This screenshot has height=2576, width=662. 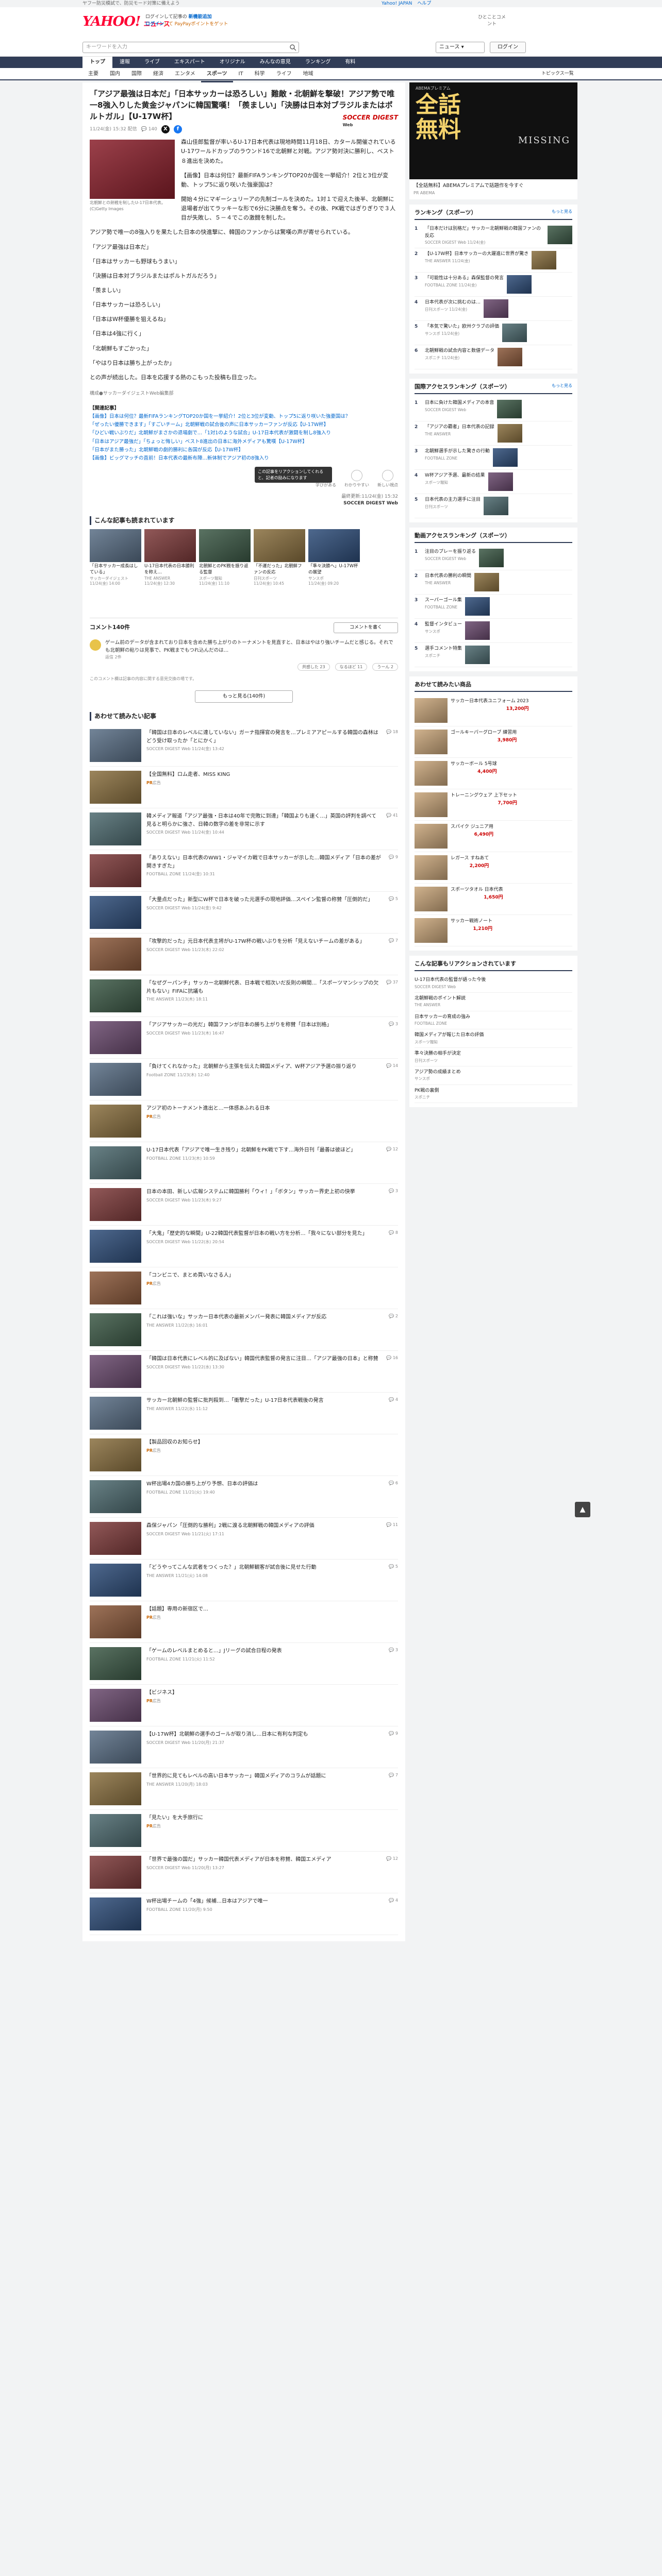 What do you see at coordinates (493, 409) in the screenshot?
I see `access-ranking-item: 1 日本に負けた韓国メディアの本音 SOCCER DIGEST Web` at bounding box center [493, 409].